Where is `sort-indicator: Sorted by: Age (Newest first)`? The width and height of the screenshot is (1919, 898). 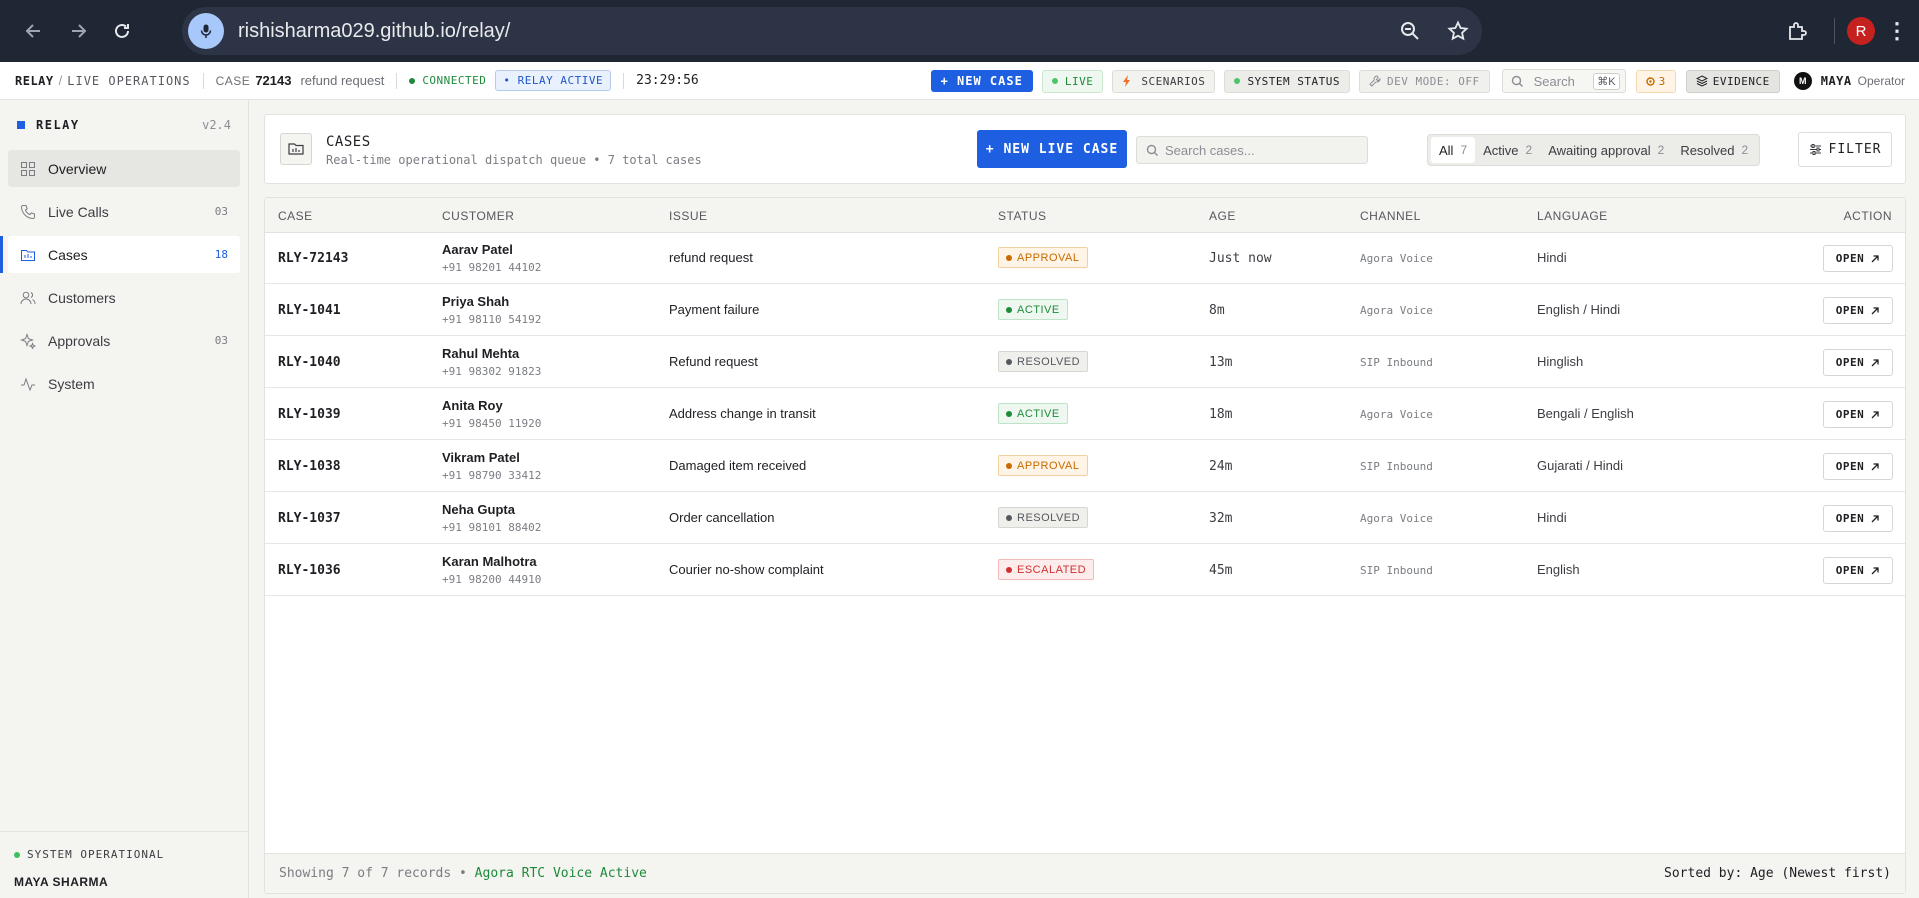 sort-indicator: Sorted by: Age (Newest first) is located at coordinates (1777, 873).